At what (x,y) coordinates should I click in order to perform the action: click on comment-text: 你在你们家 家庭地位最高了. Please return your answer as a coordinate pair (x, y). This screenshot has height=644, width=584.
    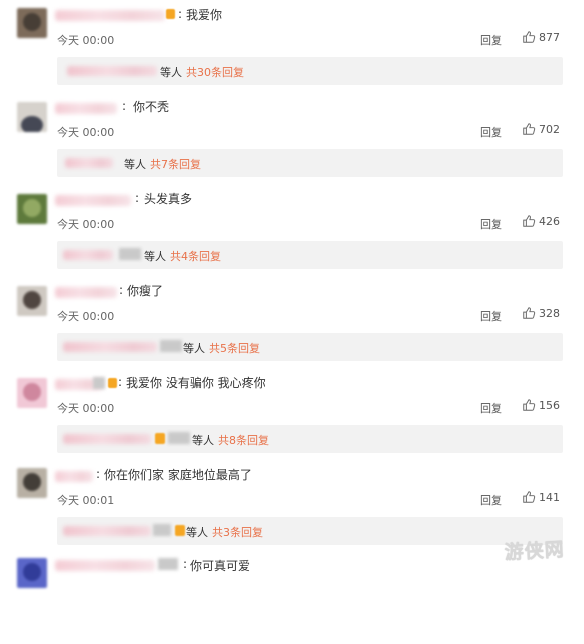
    Looking at the image, I should click on (178, 475).